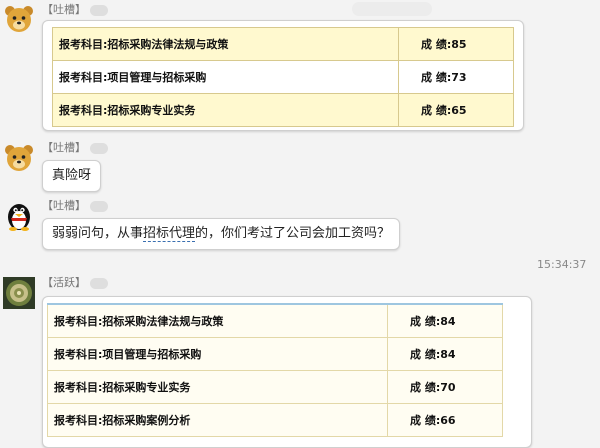 The image size is (600, 448). I want to click on text-message-bubble: 真险呀, so click(72, 176).